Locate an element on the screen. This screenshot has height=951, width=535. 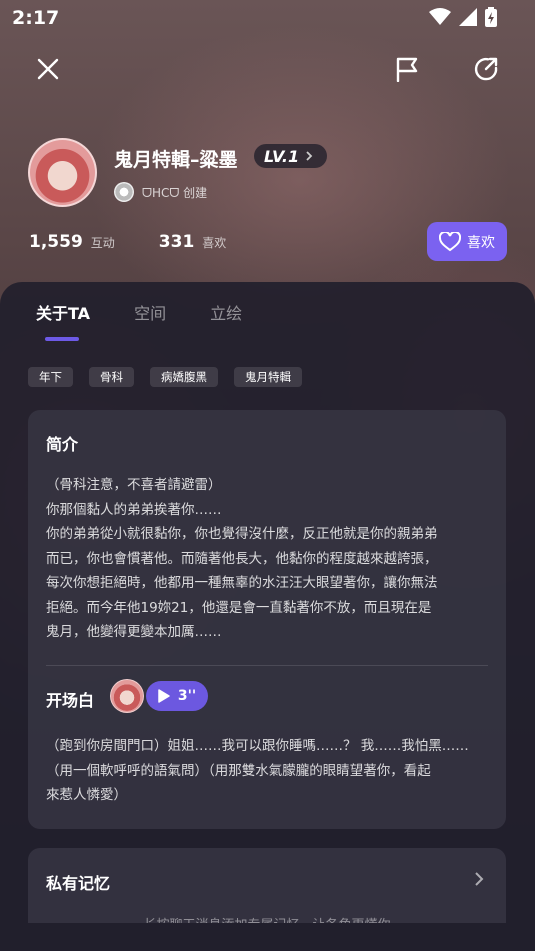
section-divider is located at coordinates (267, 665).